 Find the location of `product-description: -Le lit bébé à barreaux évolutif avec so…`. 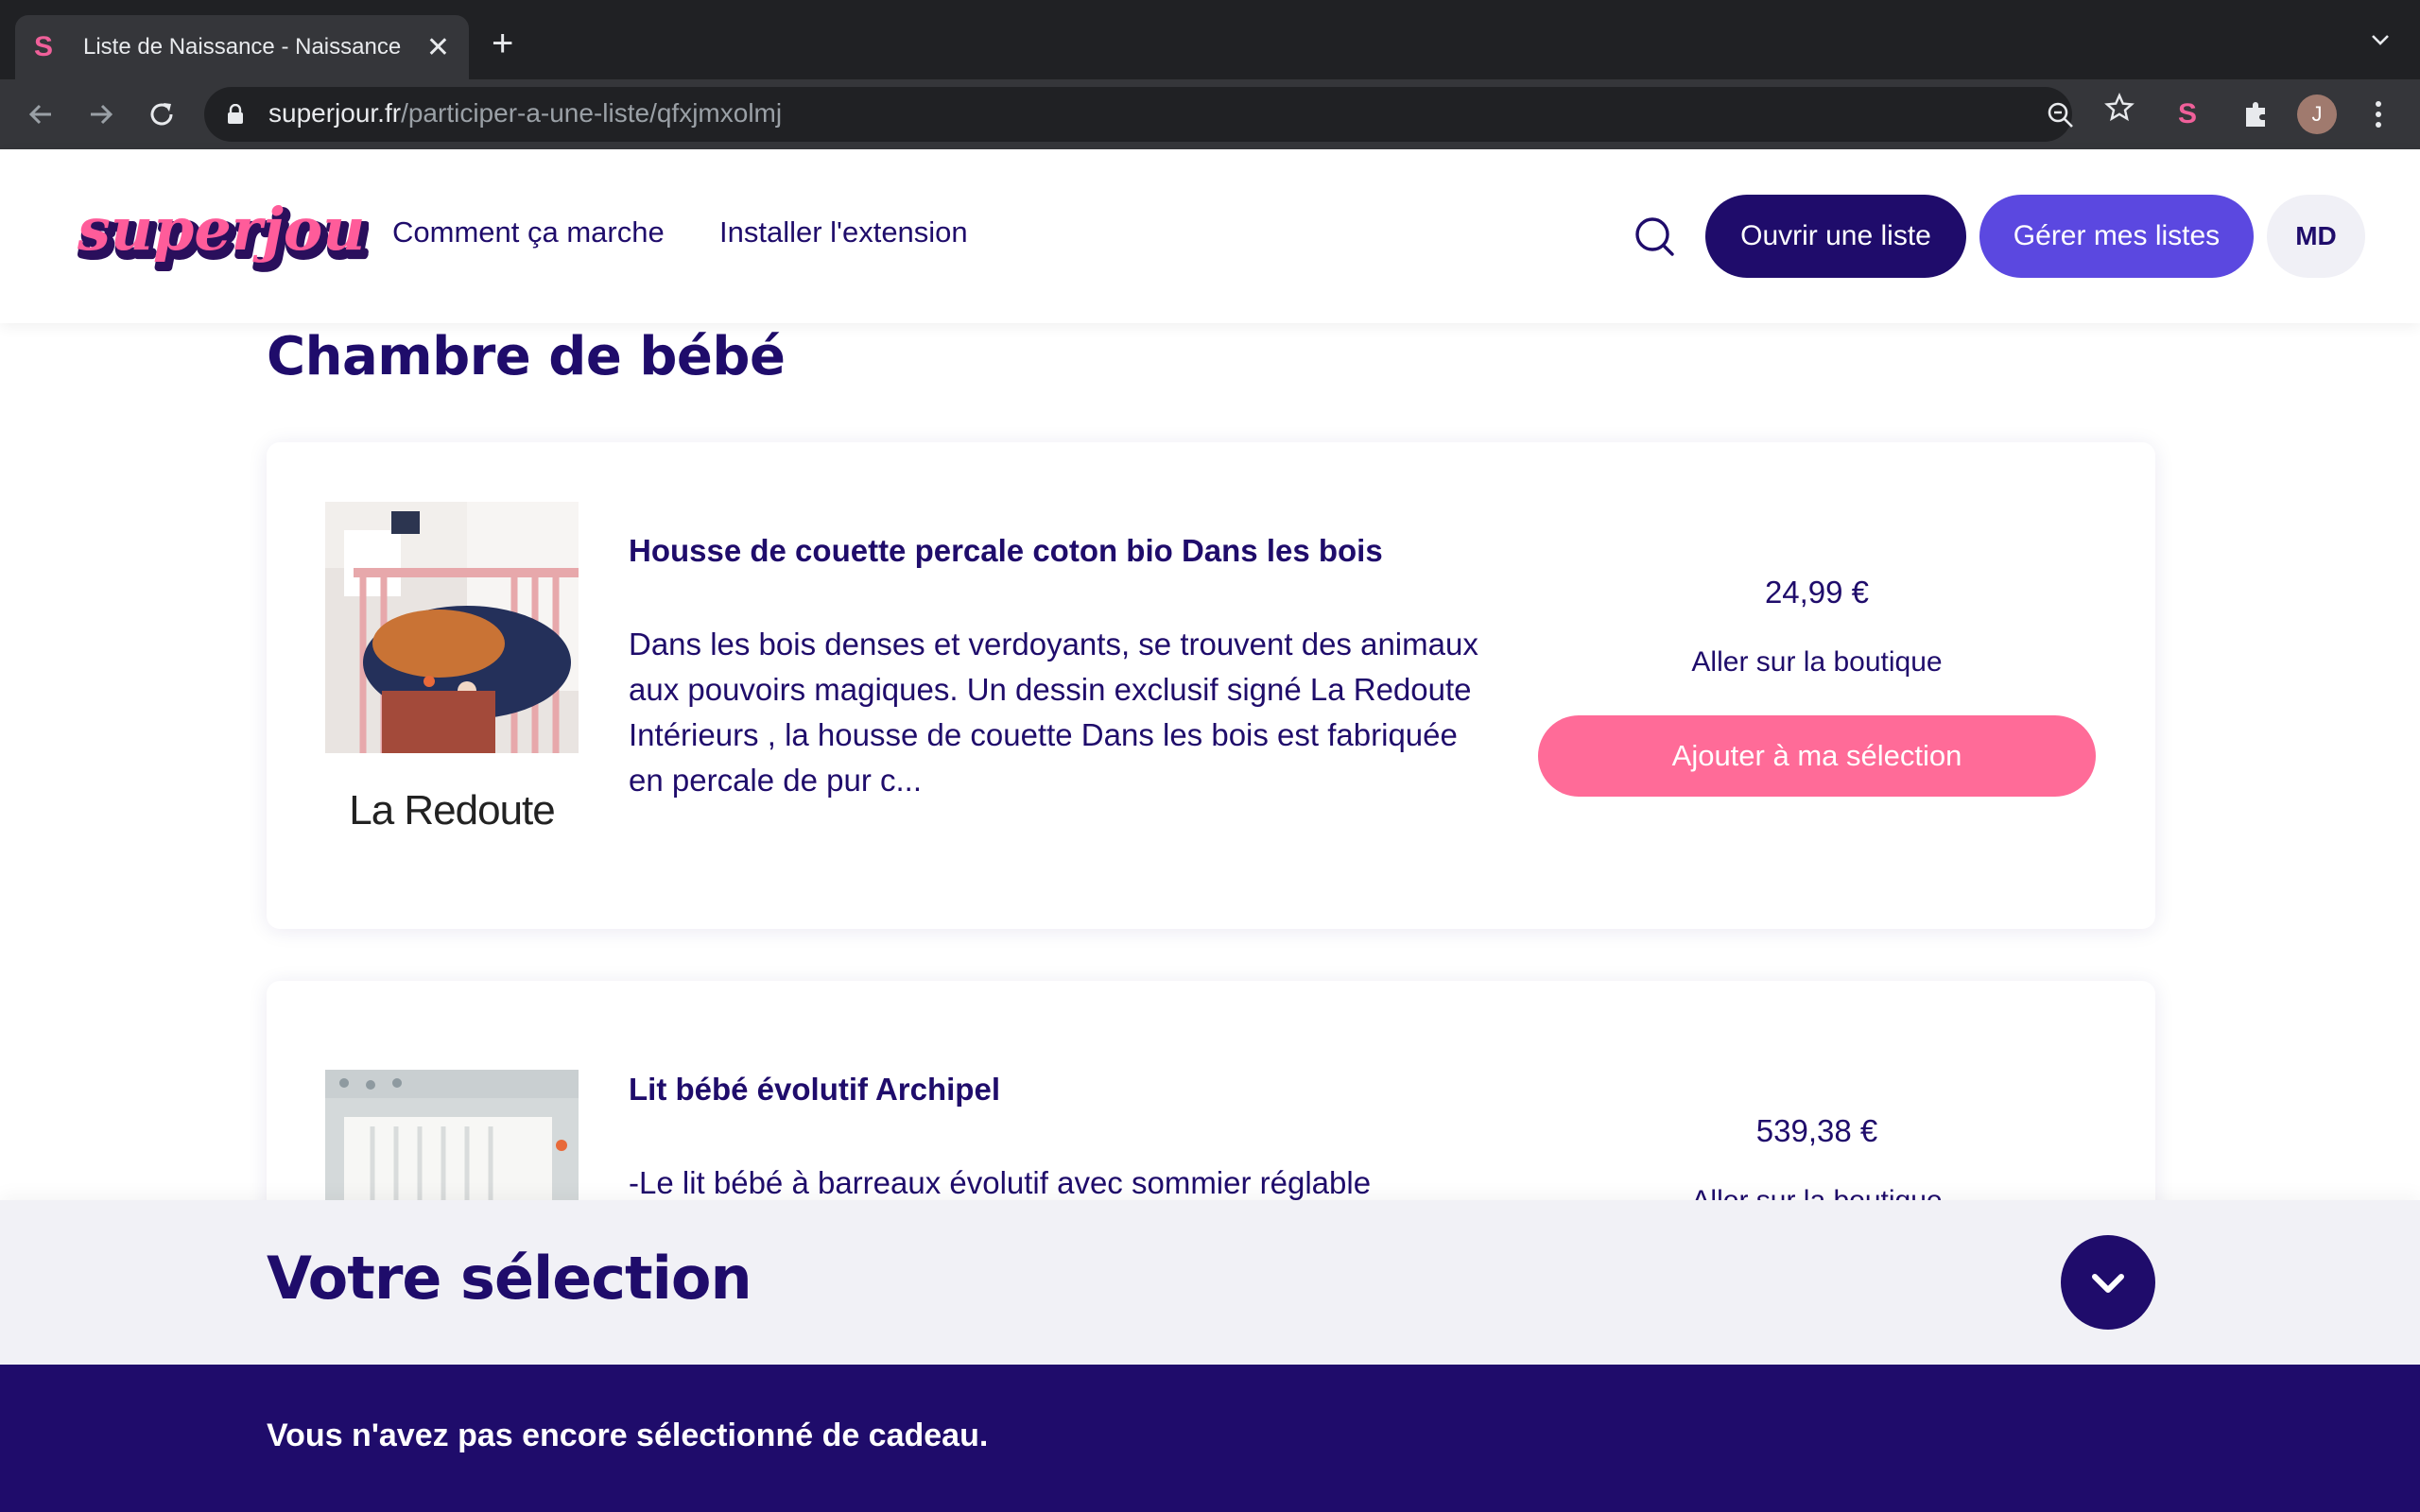

product-description: -Le lit bébé à barreaux évolutif avec so… is located at coordinates (1000, 1182).